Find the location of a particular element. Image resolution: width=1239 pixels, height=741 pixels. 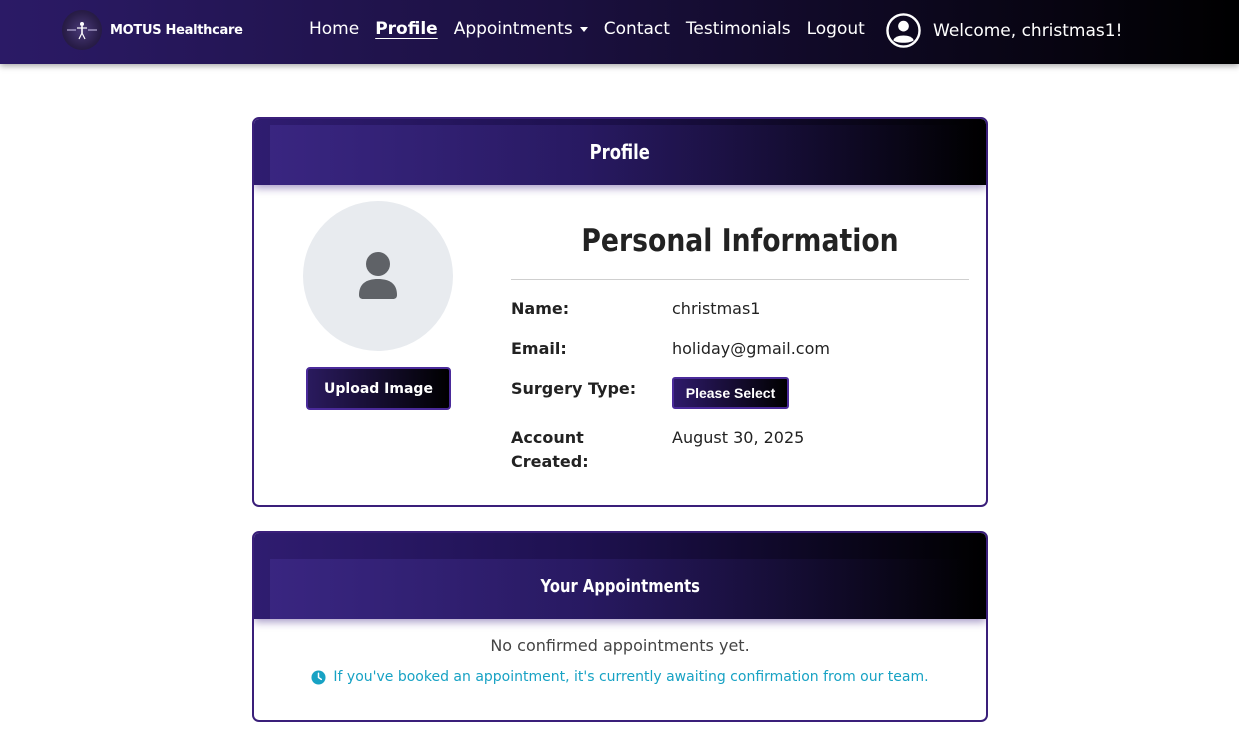

surgery-type-label: Surgery Type: is located at coordinates (574, 388).